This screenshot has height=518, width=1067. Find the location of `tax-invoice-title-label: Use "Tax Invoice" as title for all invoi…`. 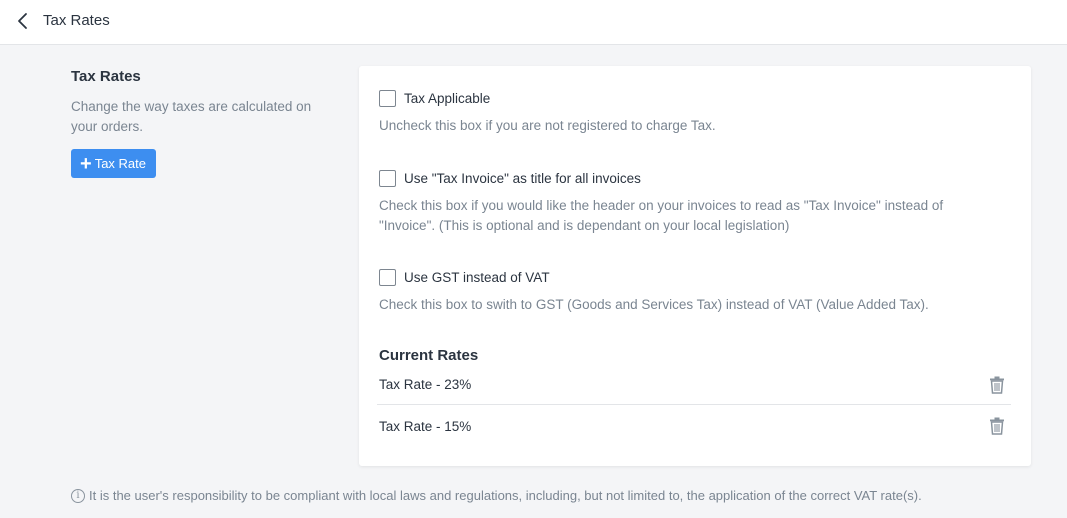

tax-invoice-title-label: Use "Tax Invoice" as title for all invoi… is located at coordinates (522, 178).